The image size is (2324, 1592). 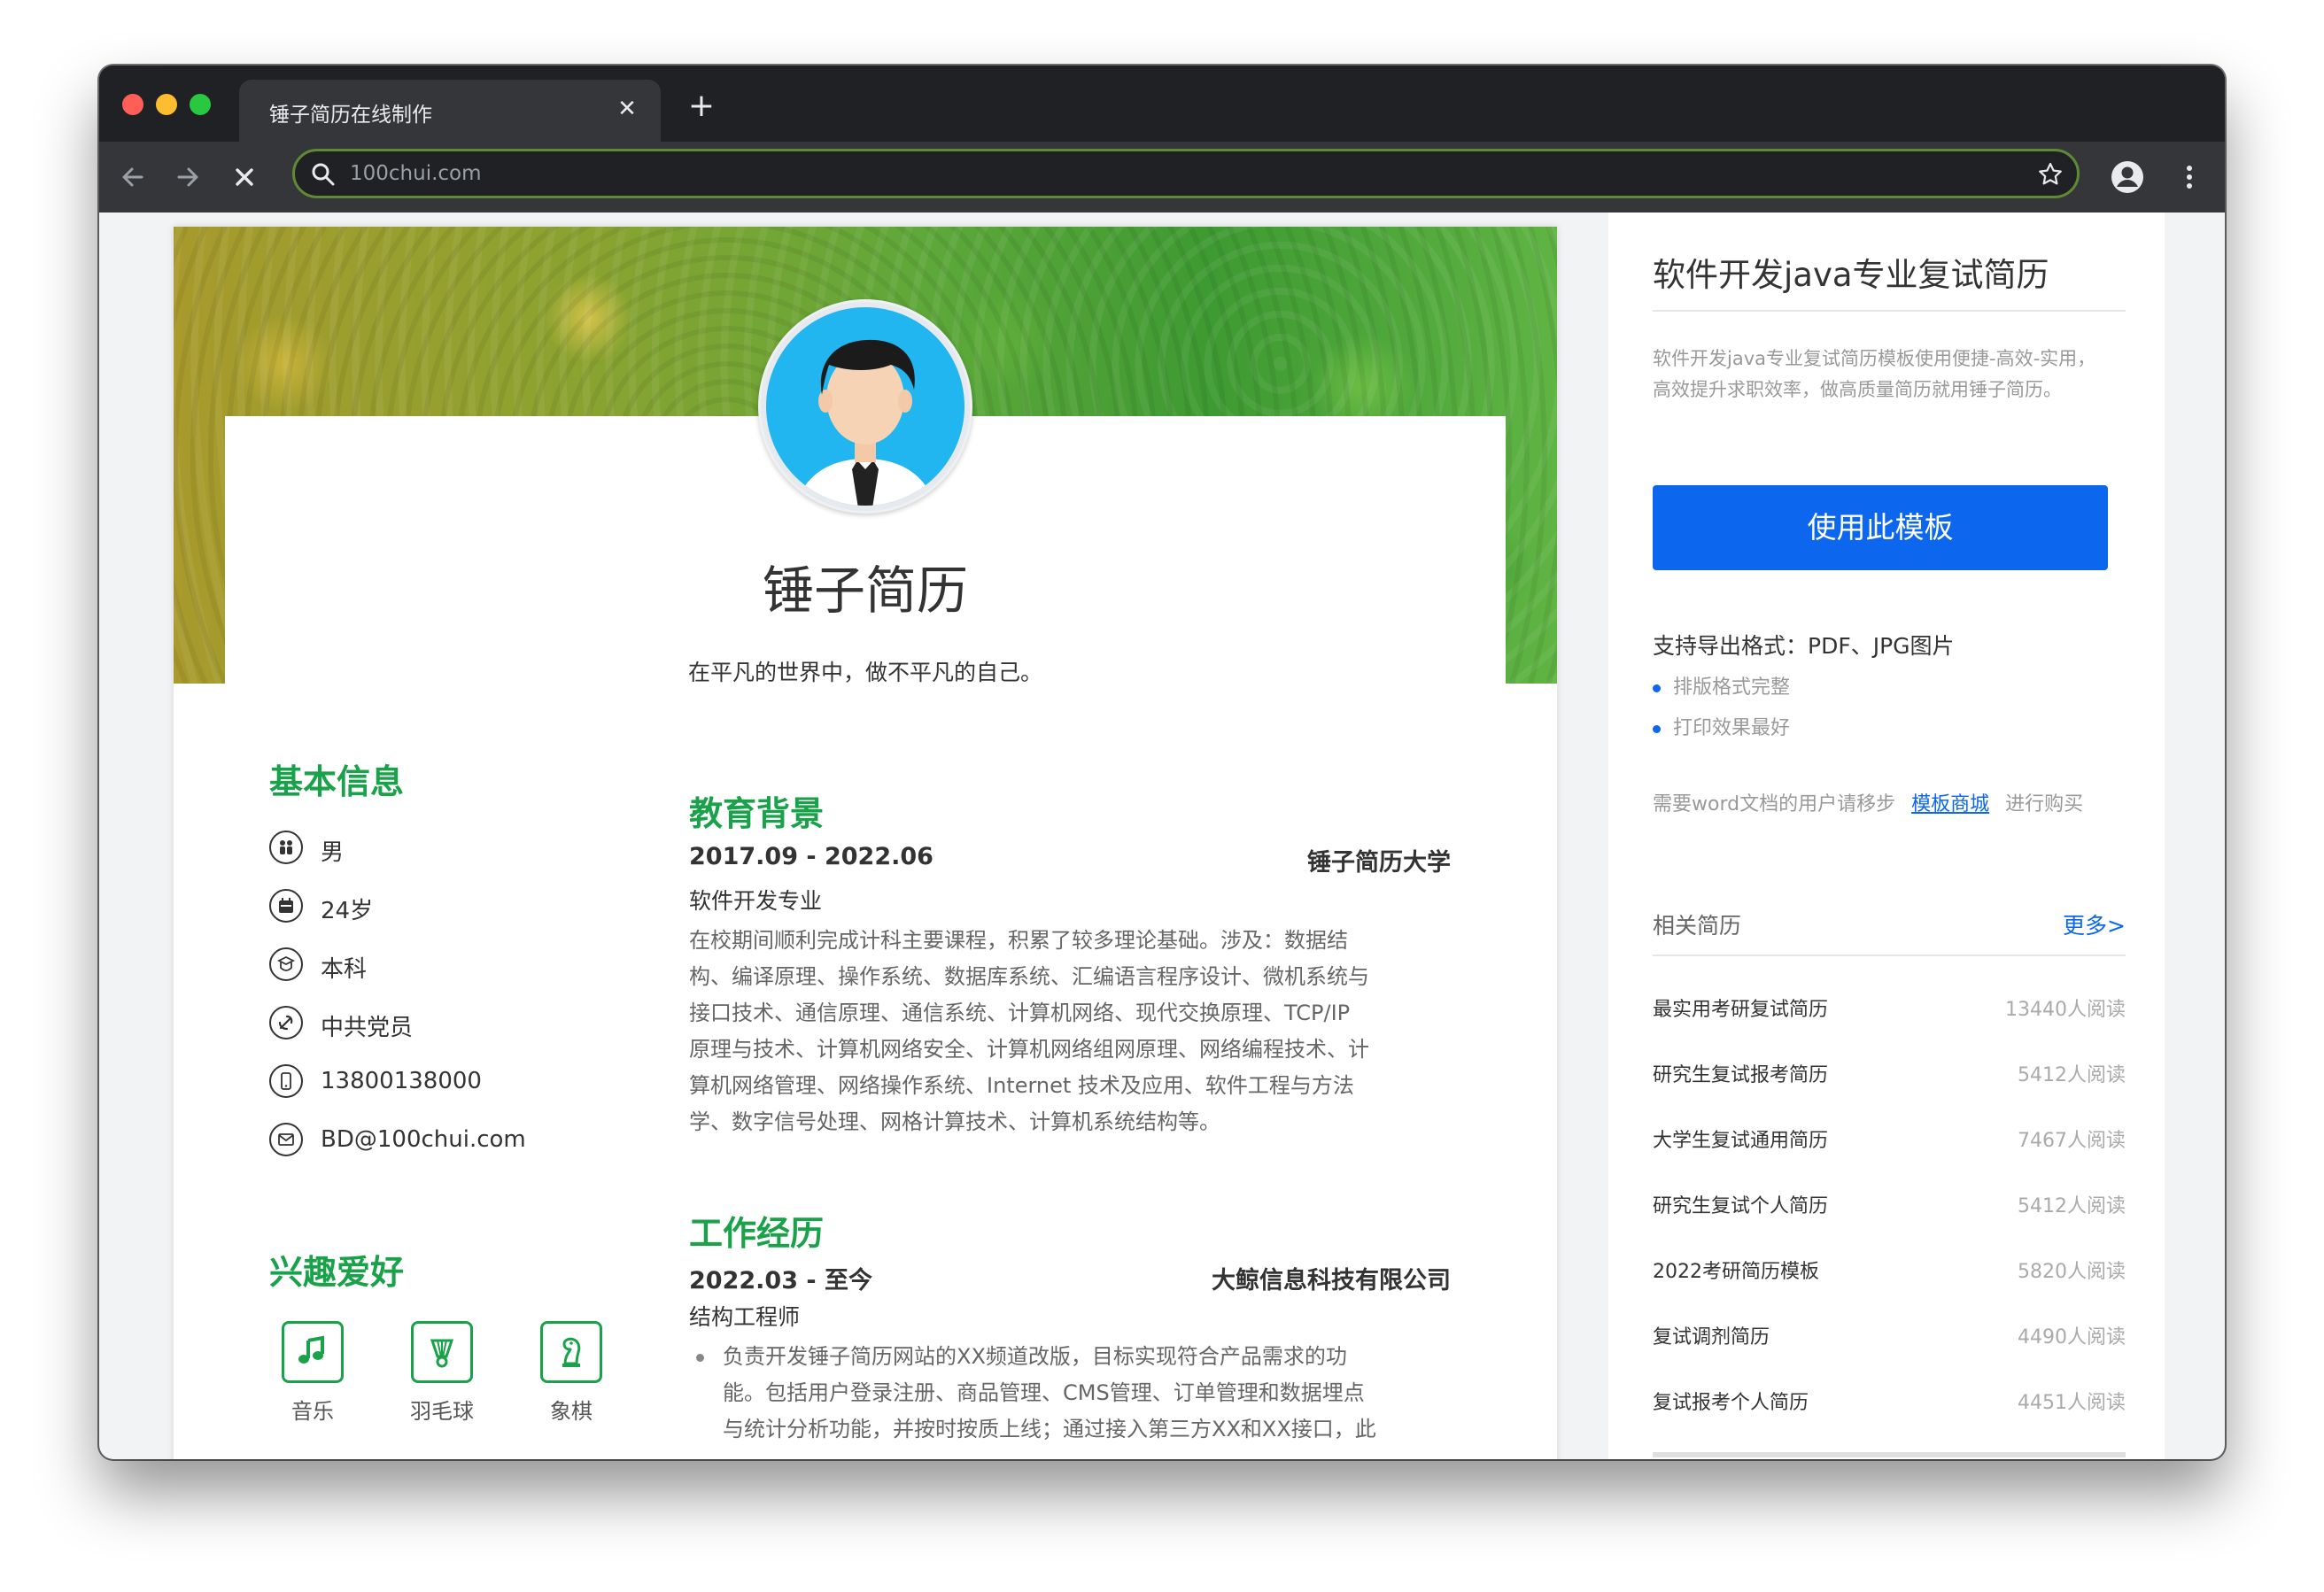 What do you see at coordinates (780, 1280) in the screenshot?
I see `work-date: 2022.03 - 至今` at bounding box center [780, 1280].